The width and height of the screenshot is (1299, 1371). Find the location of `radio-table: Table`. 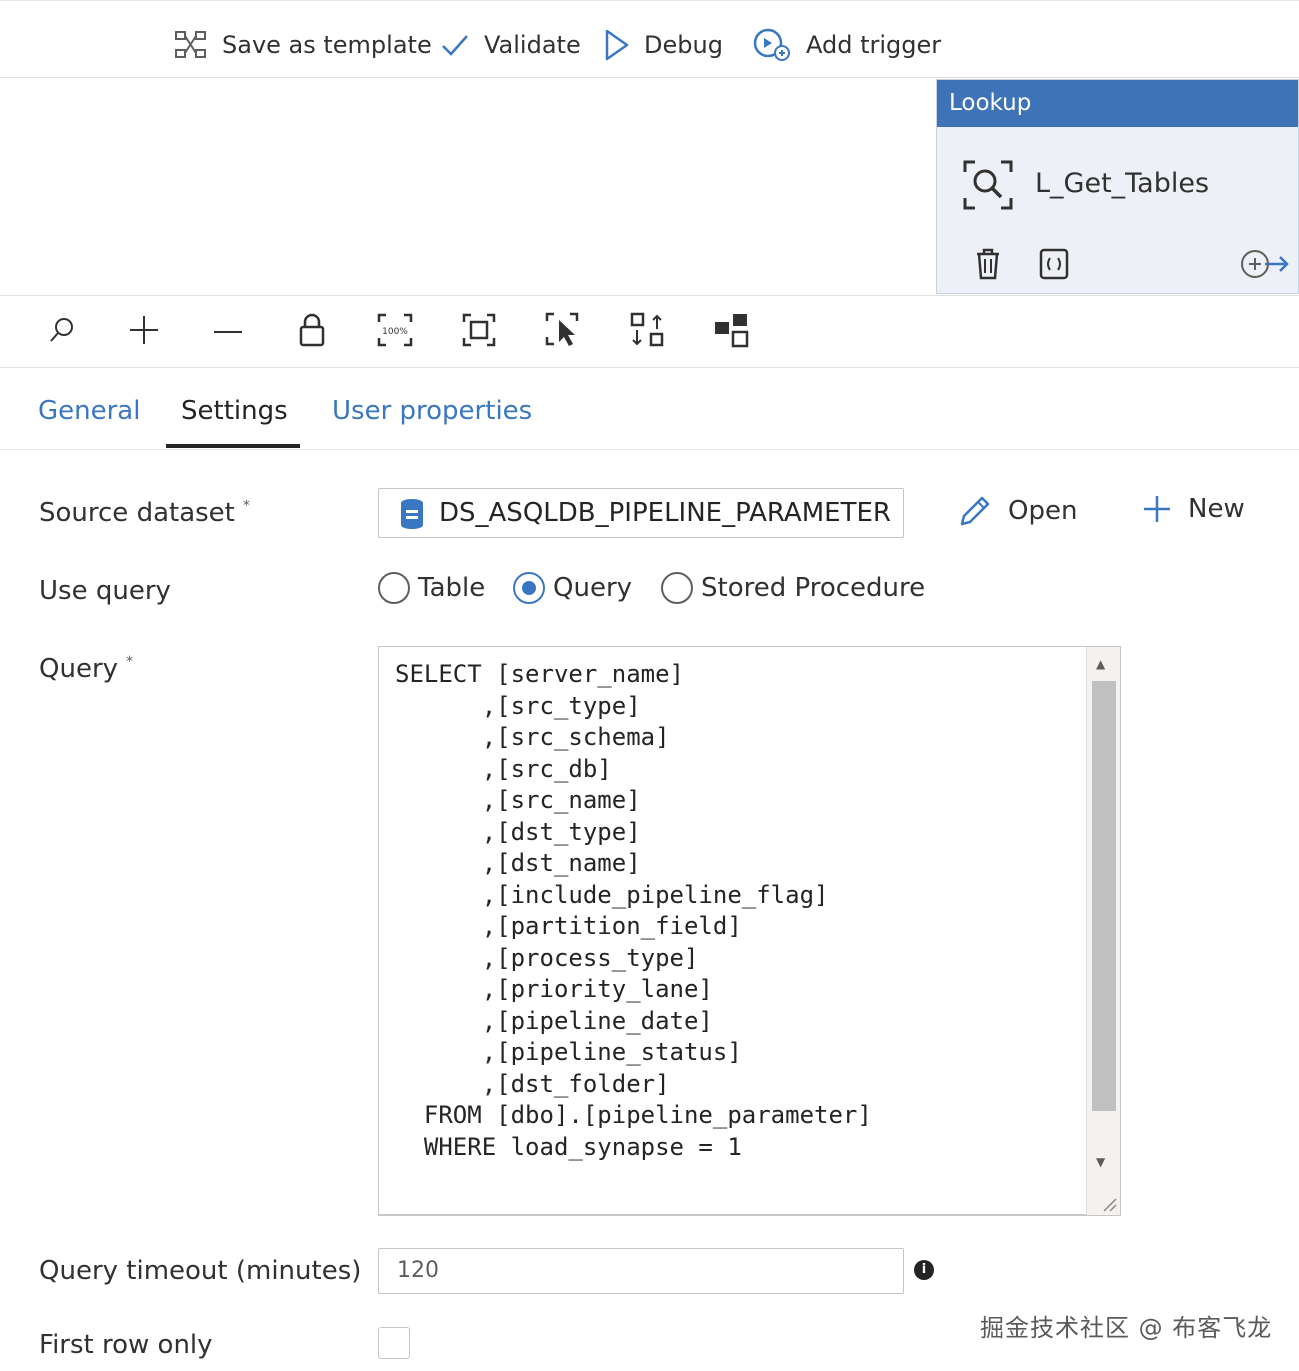

radio-table: Table is located at coordinates (431, 588).